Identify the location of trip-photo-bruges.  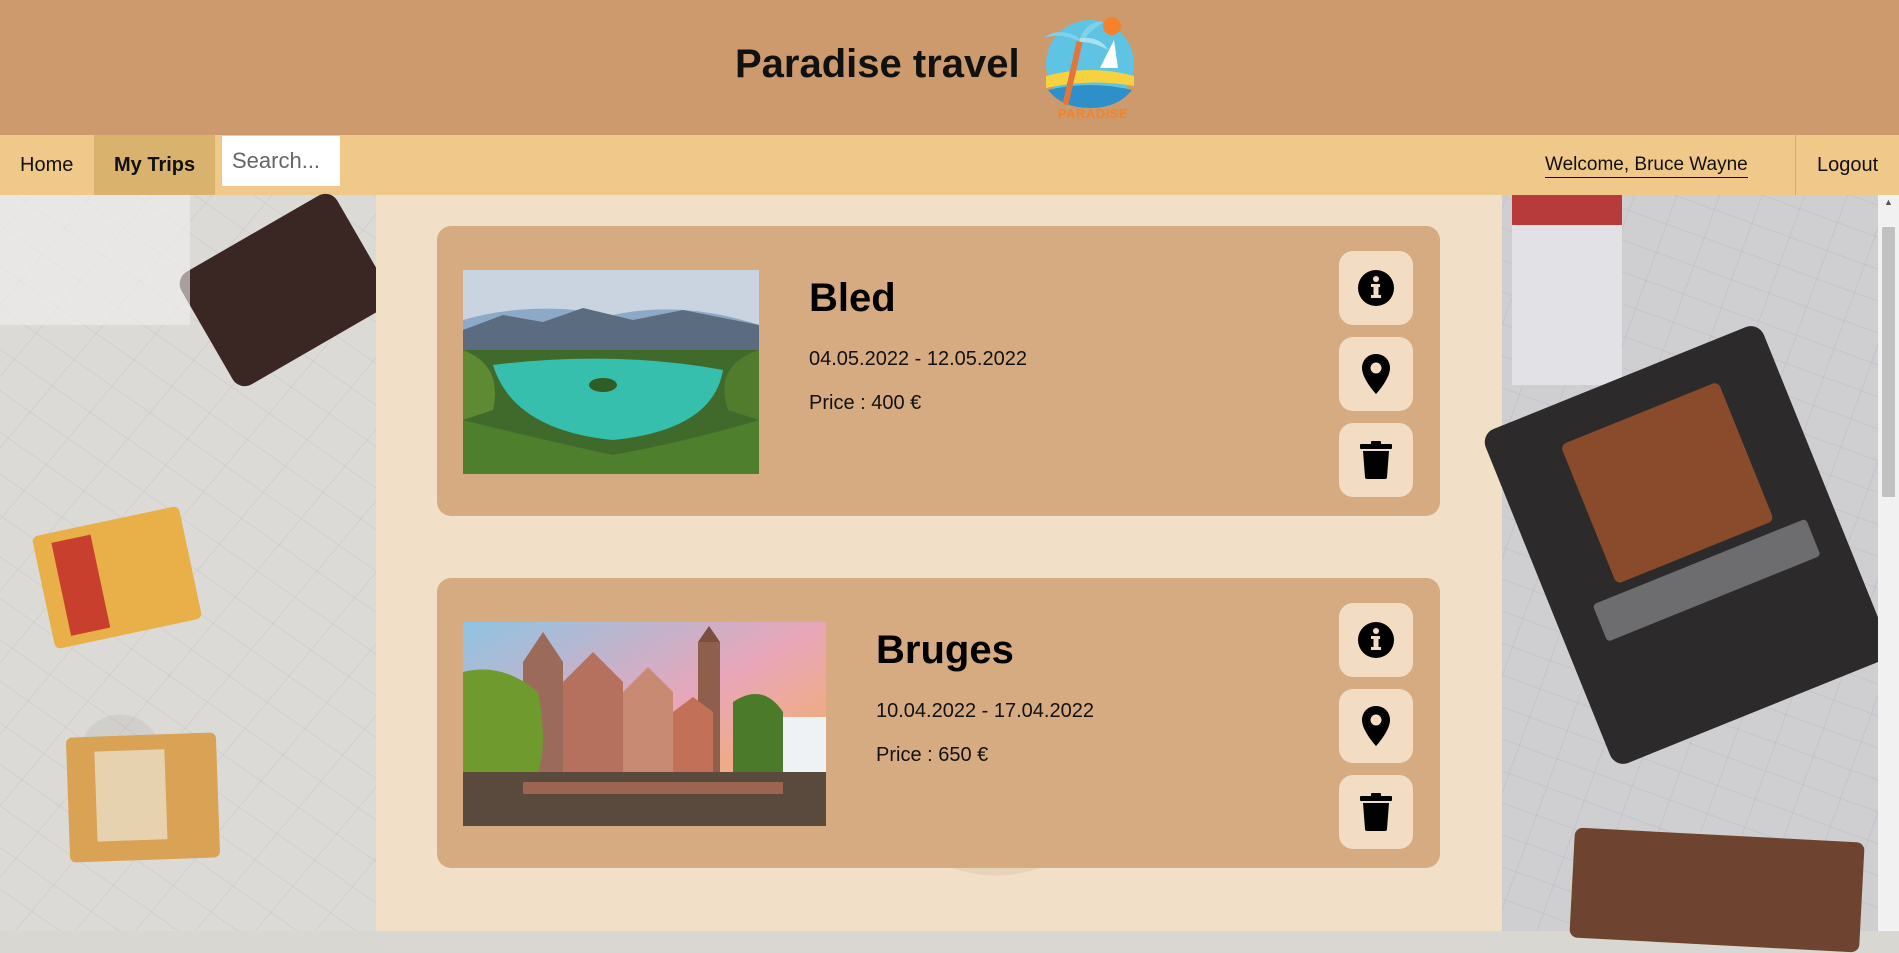
(644, 724).